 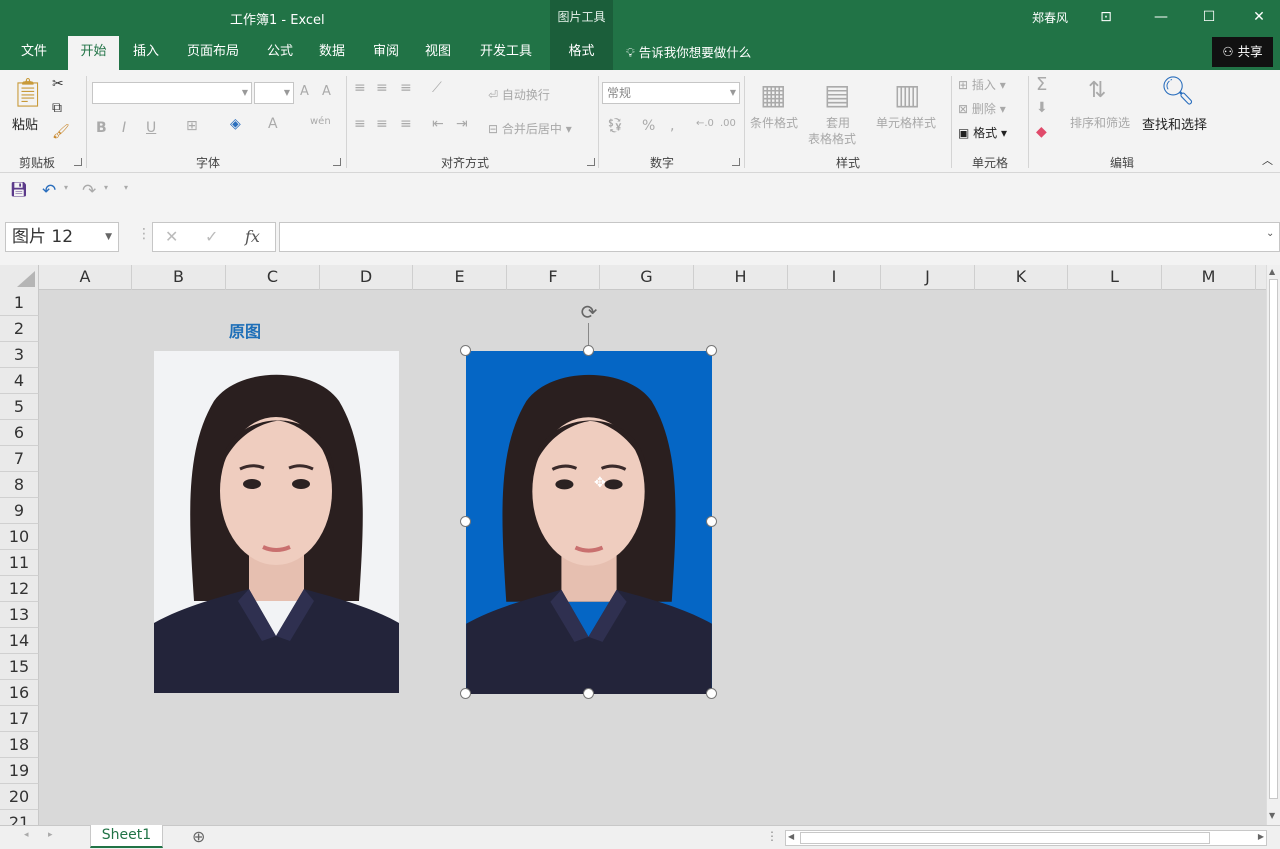 I want to click on horizontal-scroll-thumb, so click(x=1005, y=838).